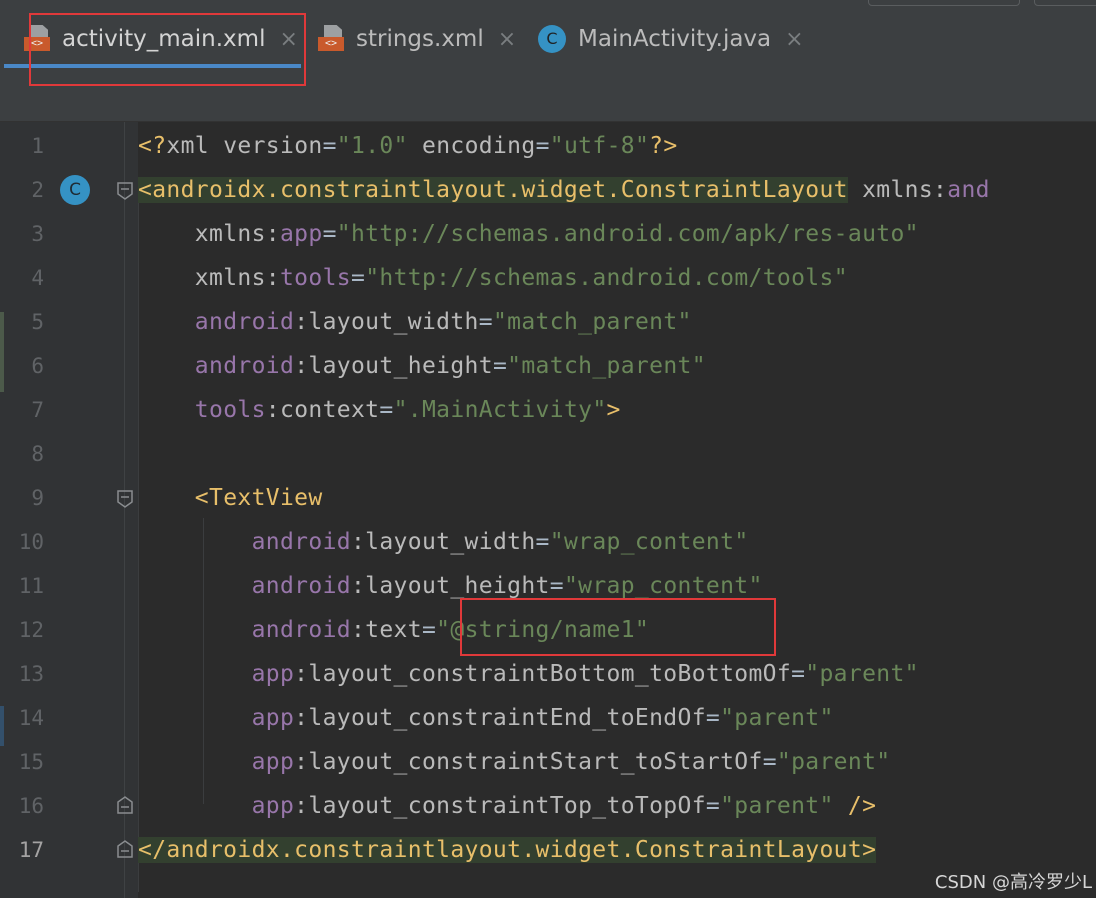  What do you see at coordinates (548, 498) in the screenshot?
I see `code-line: 9 <TextView` at bounding box center [548, 498].